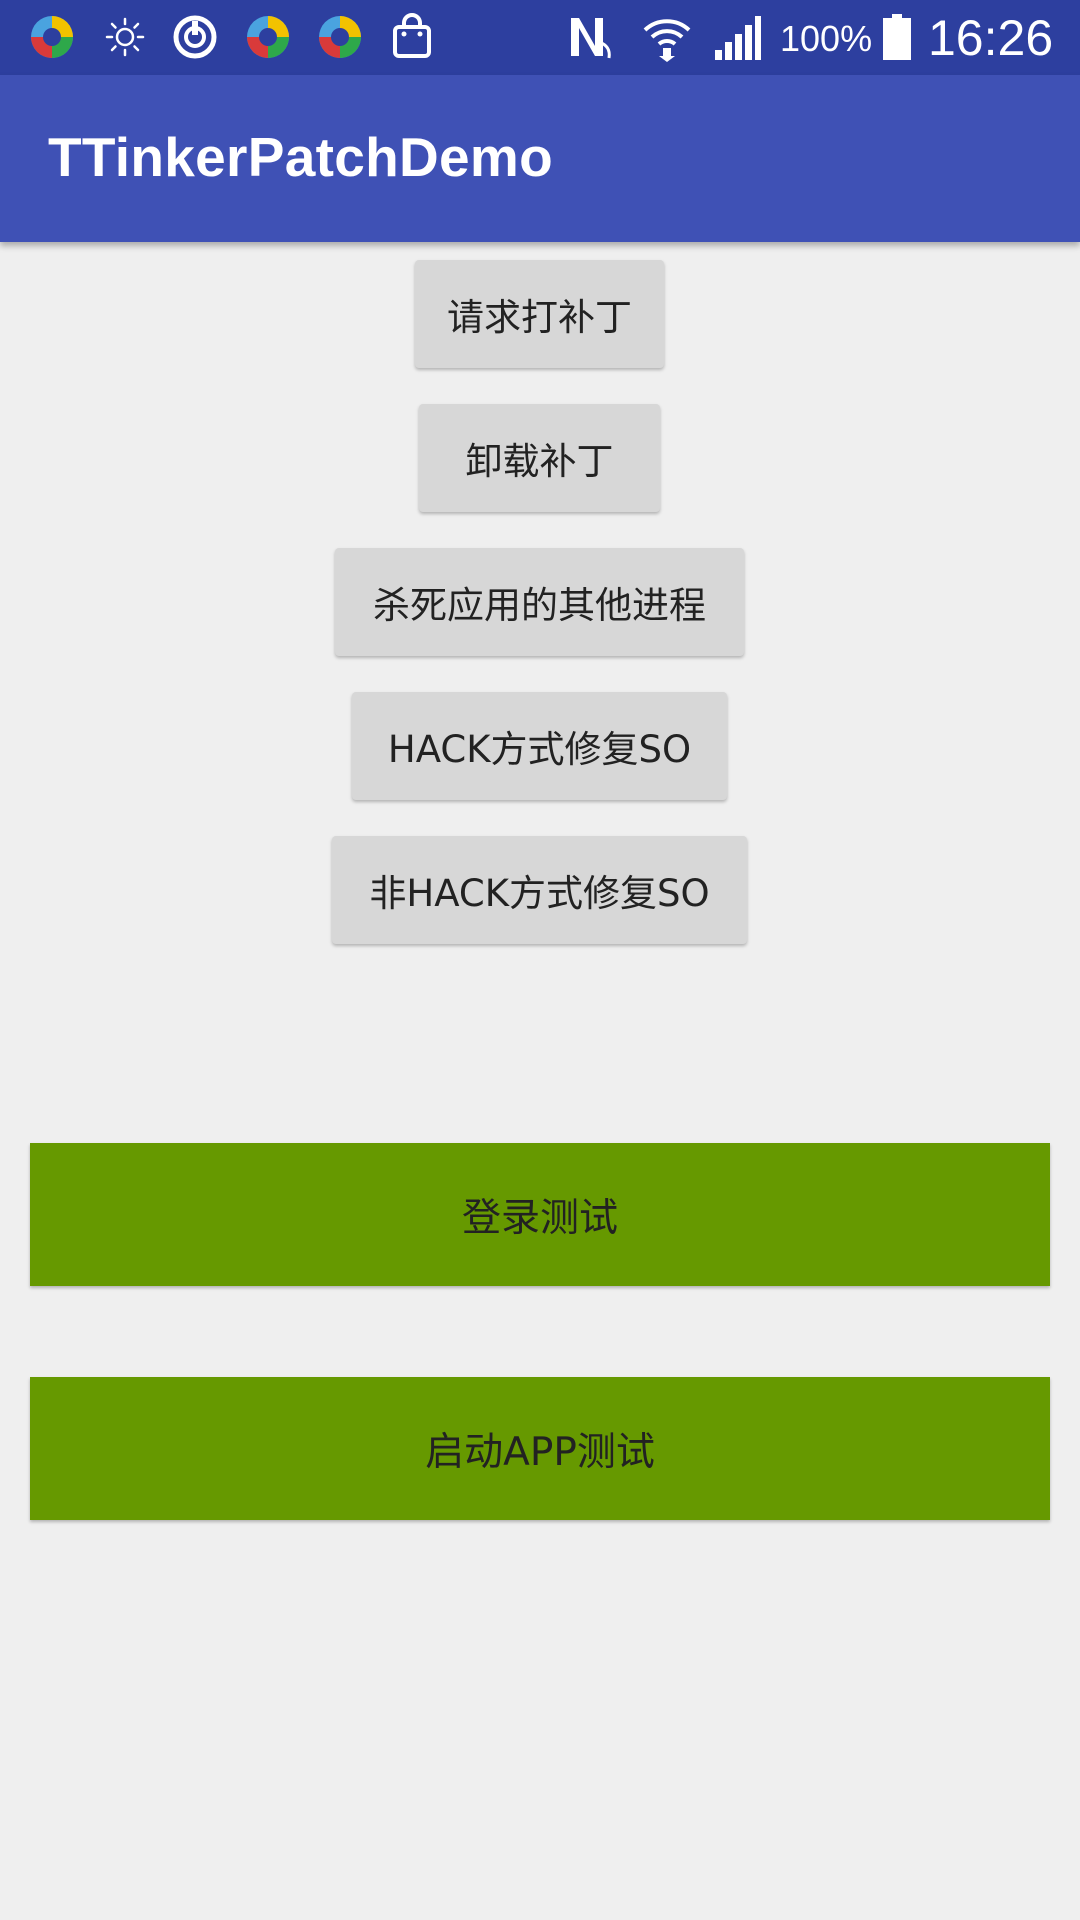  I want to click on hack-fix-so-button: HACK方式修复SO, so click(539, 746).